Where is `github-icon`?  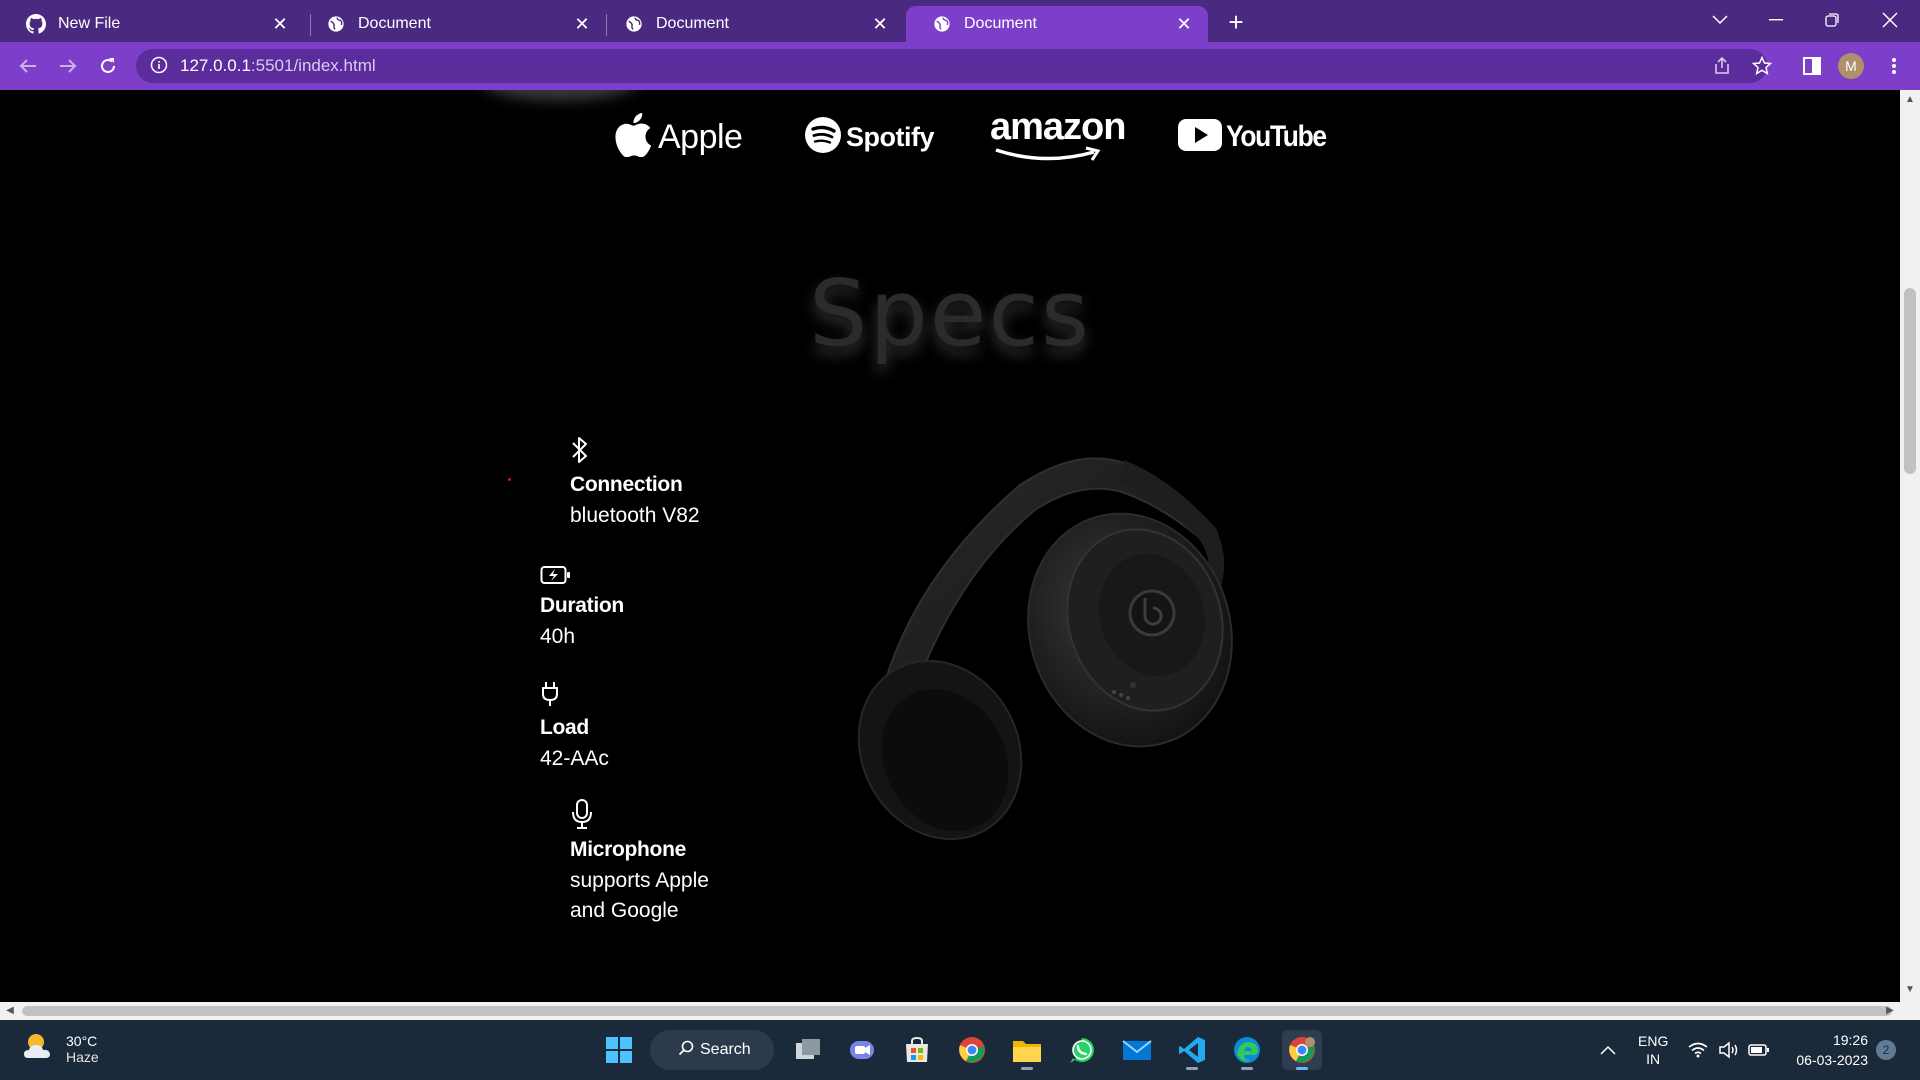 github-icon is located at coordinates (36, 24).